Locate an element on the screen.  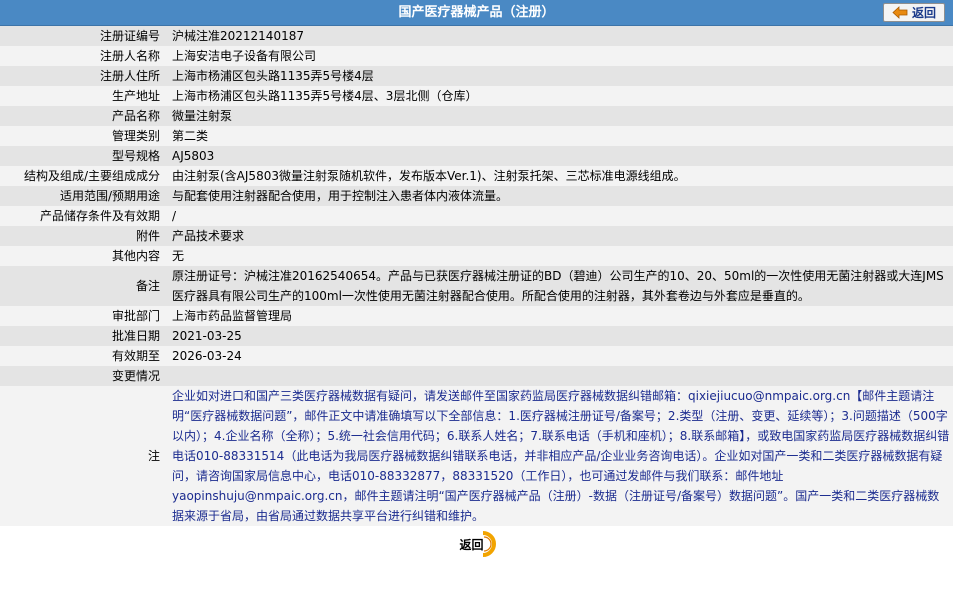
page-title: 国产医疗器械产品（注册） is located at coordinates (476, 12).